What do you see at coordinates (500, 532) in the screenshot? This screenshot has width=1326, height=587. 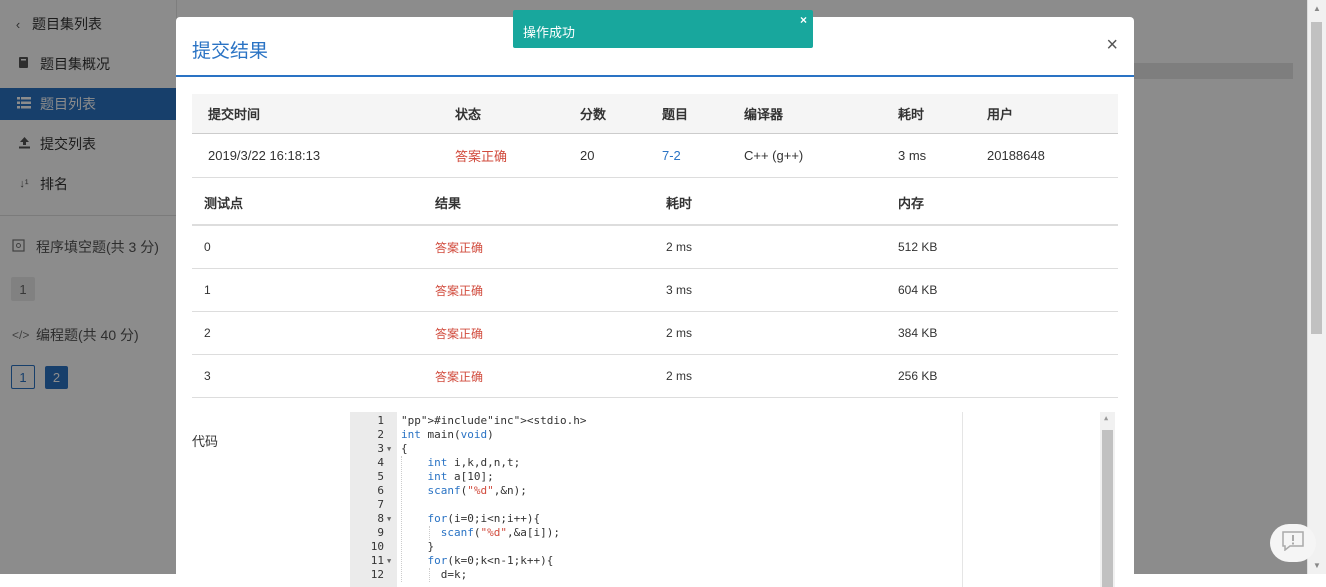 I see `code-line: scanf("%d",&a[i]);` at bounding box center [500, 532].